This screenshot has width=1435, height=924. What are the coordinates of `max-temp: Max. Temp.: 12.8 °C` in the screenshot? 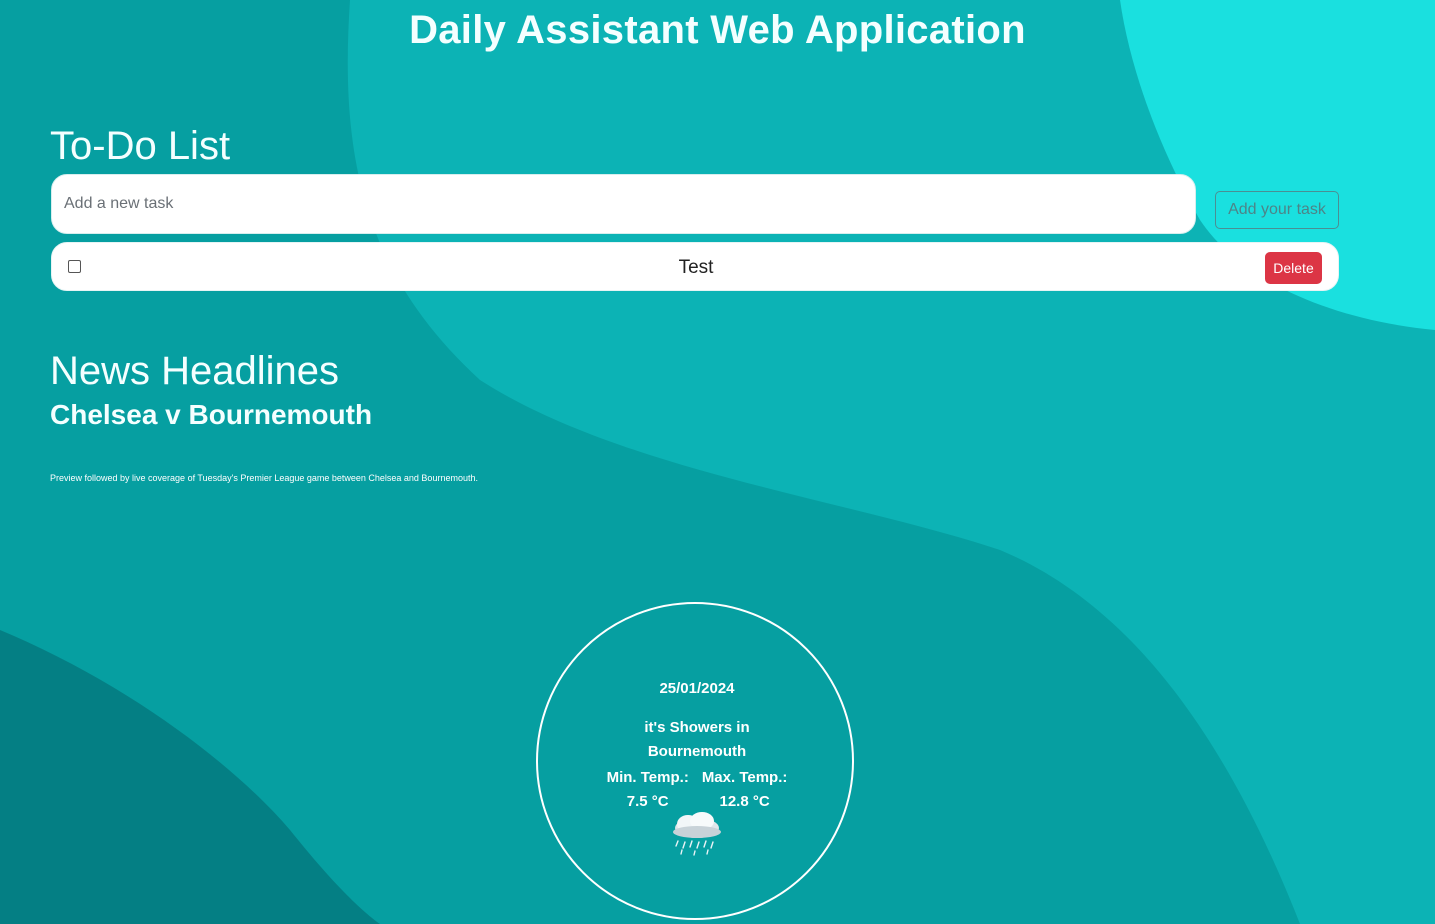 It's located at (745, 790).